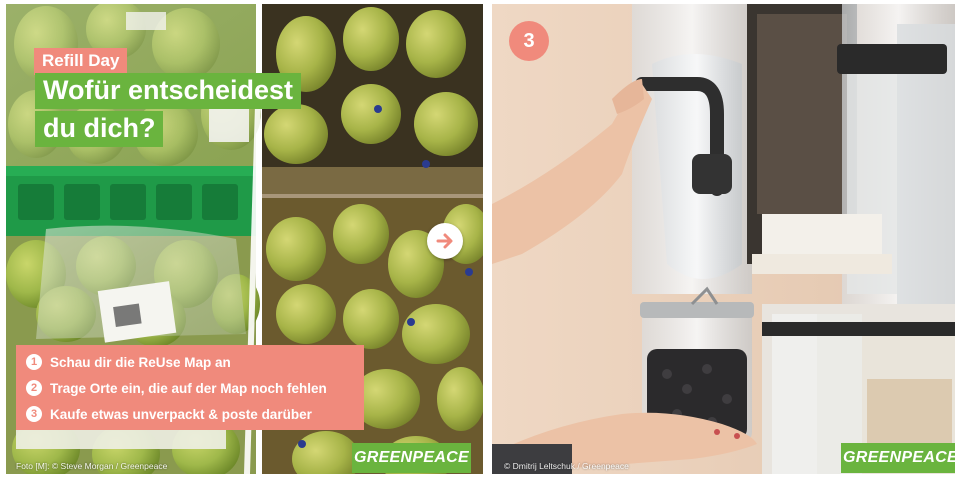 The height and width of the screenshot is (478, 959). I want to click on step-item: 3 Kaufe etwas unverpackt & poste darüber, so click(190, 414).